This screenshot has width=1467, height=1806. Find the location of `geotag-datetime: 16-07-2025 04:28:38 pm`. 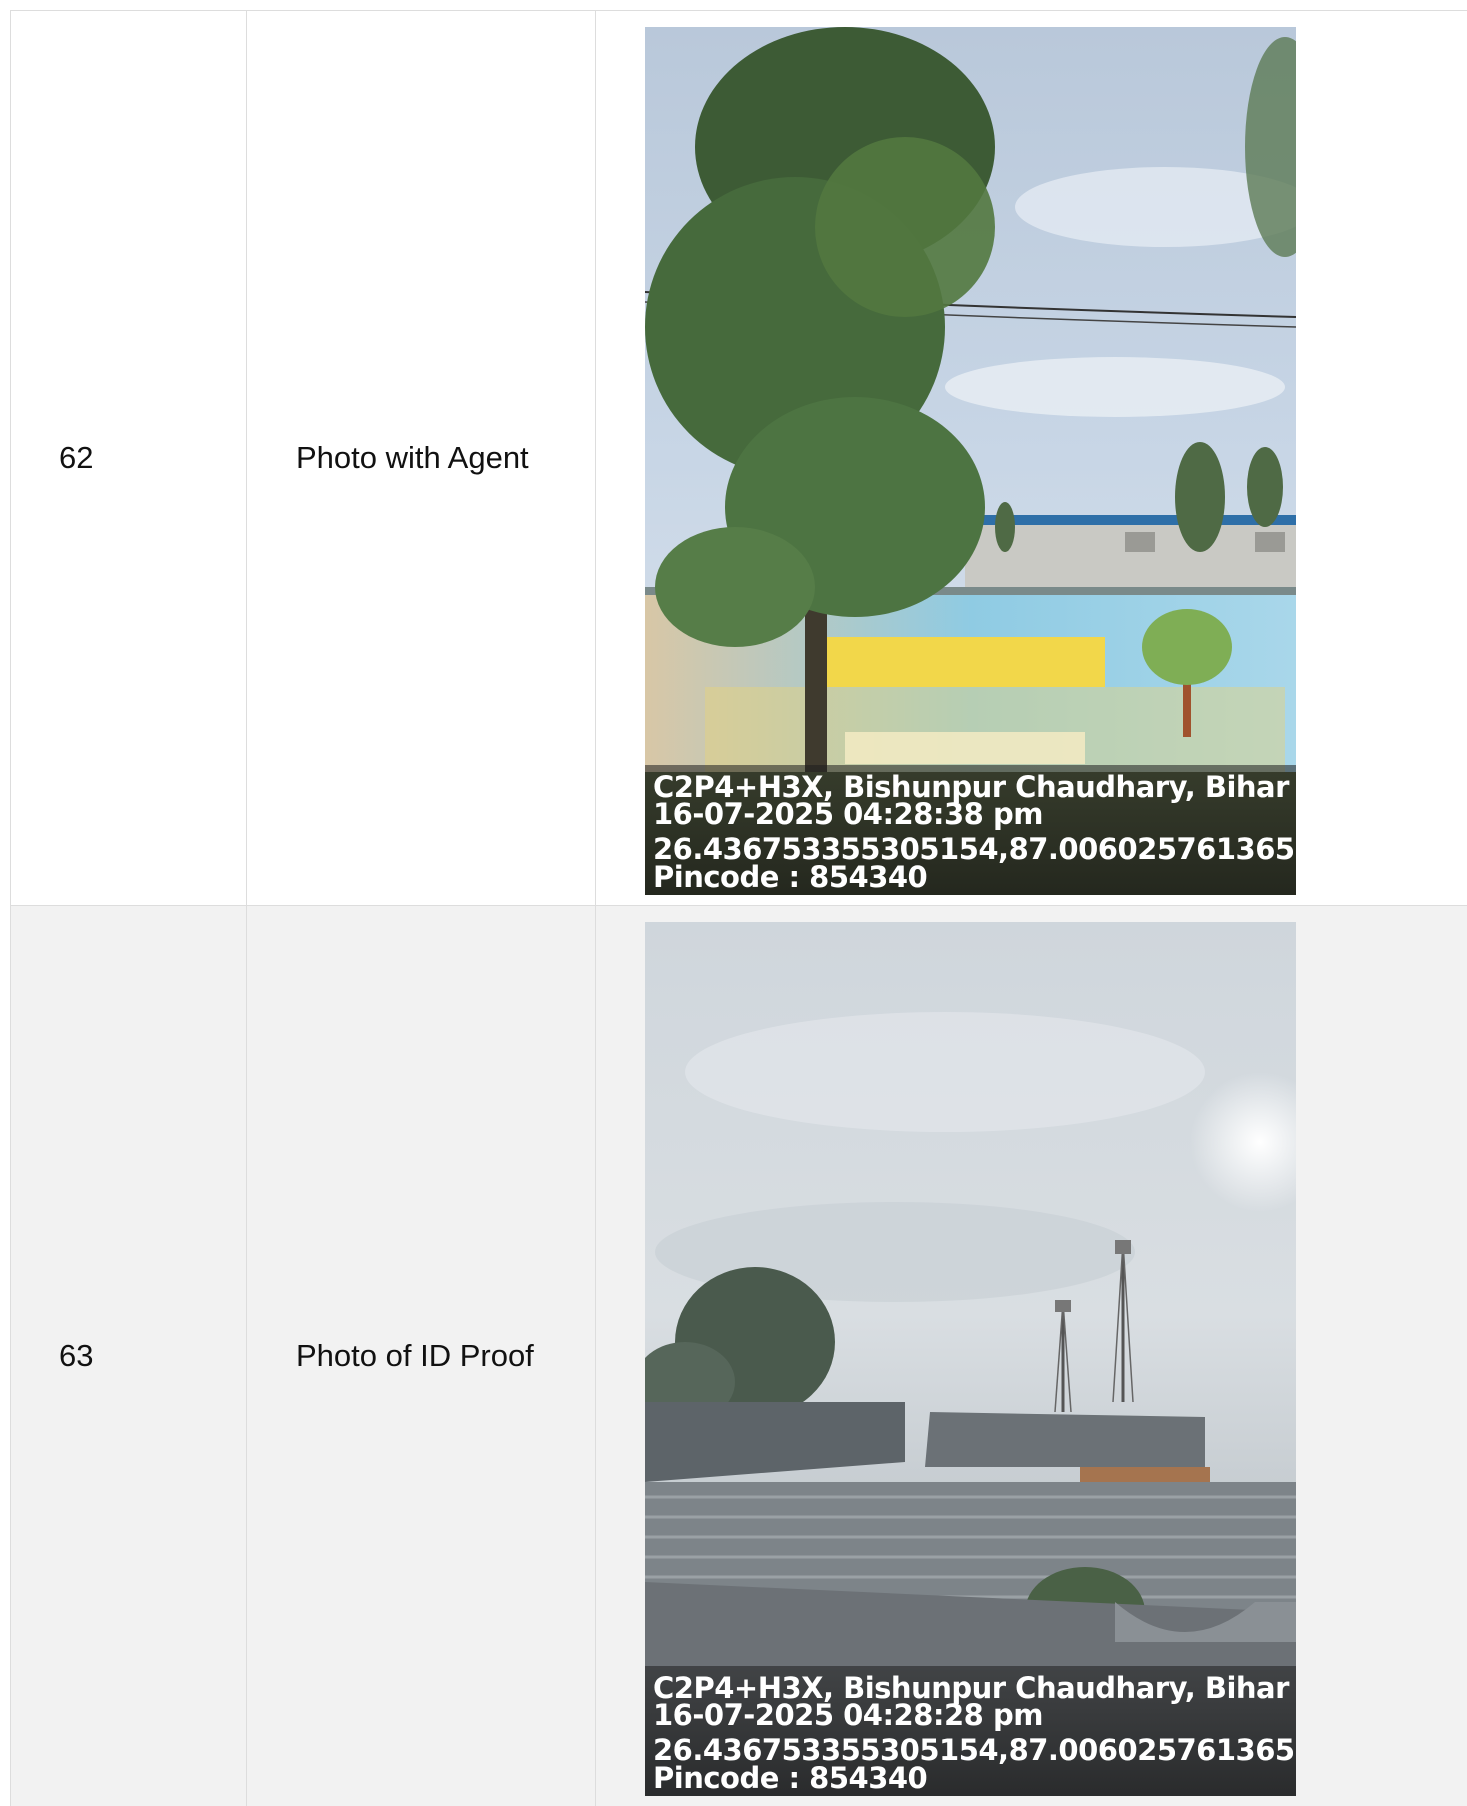

geotag-datetime: 16-07-2025 04:28:38 pm is located at coordinates (848, 814).